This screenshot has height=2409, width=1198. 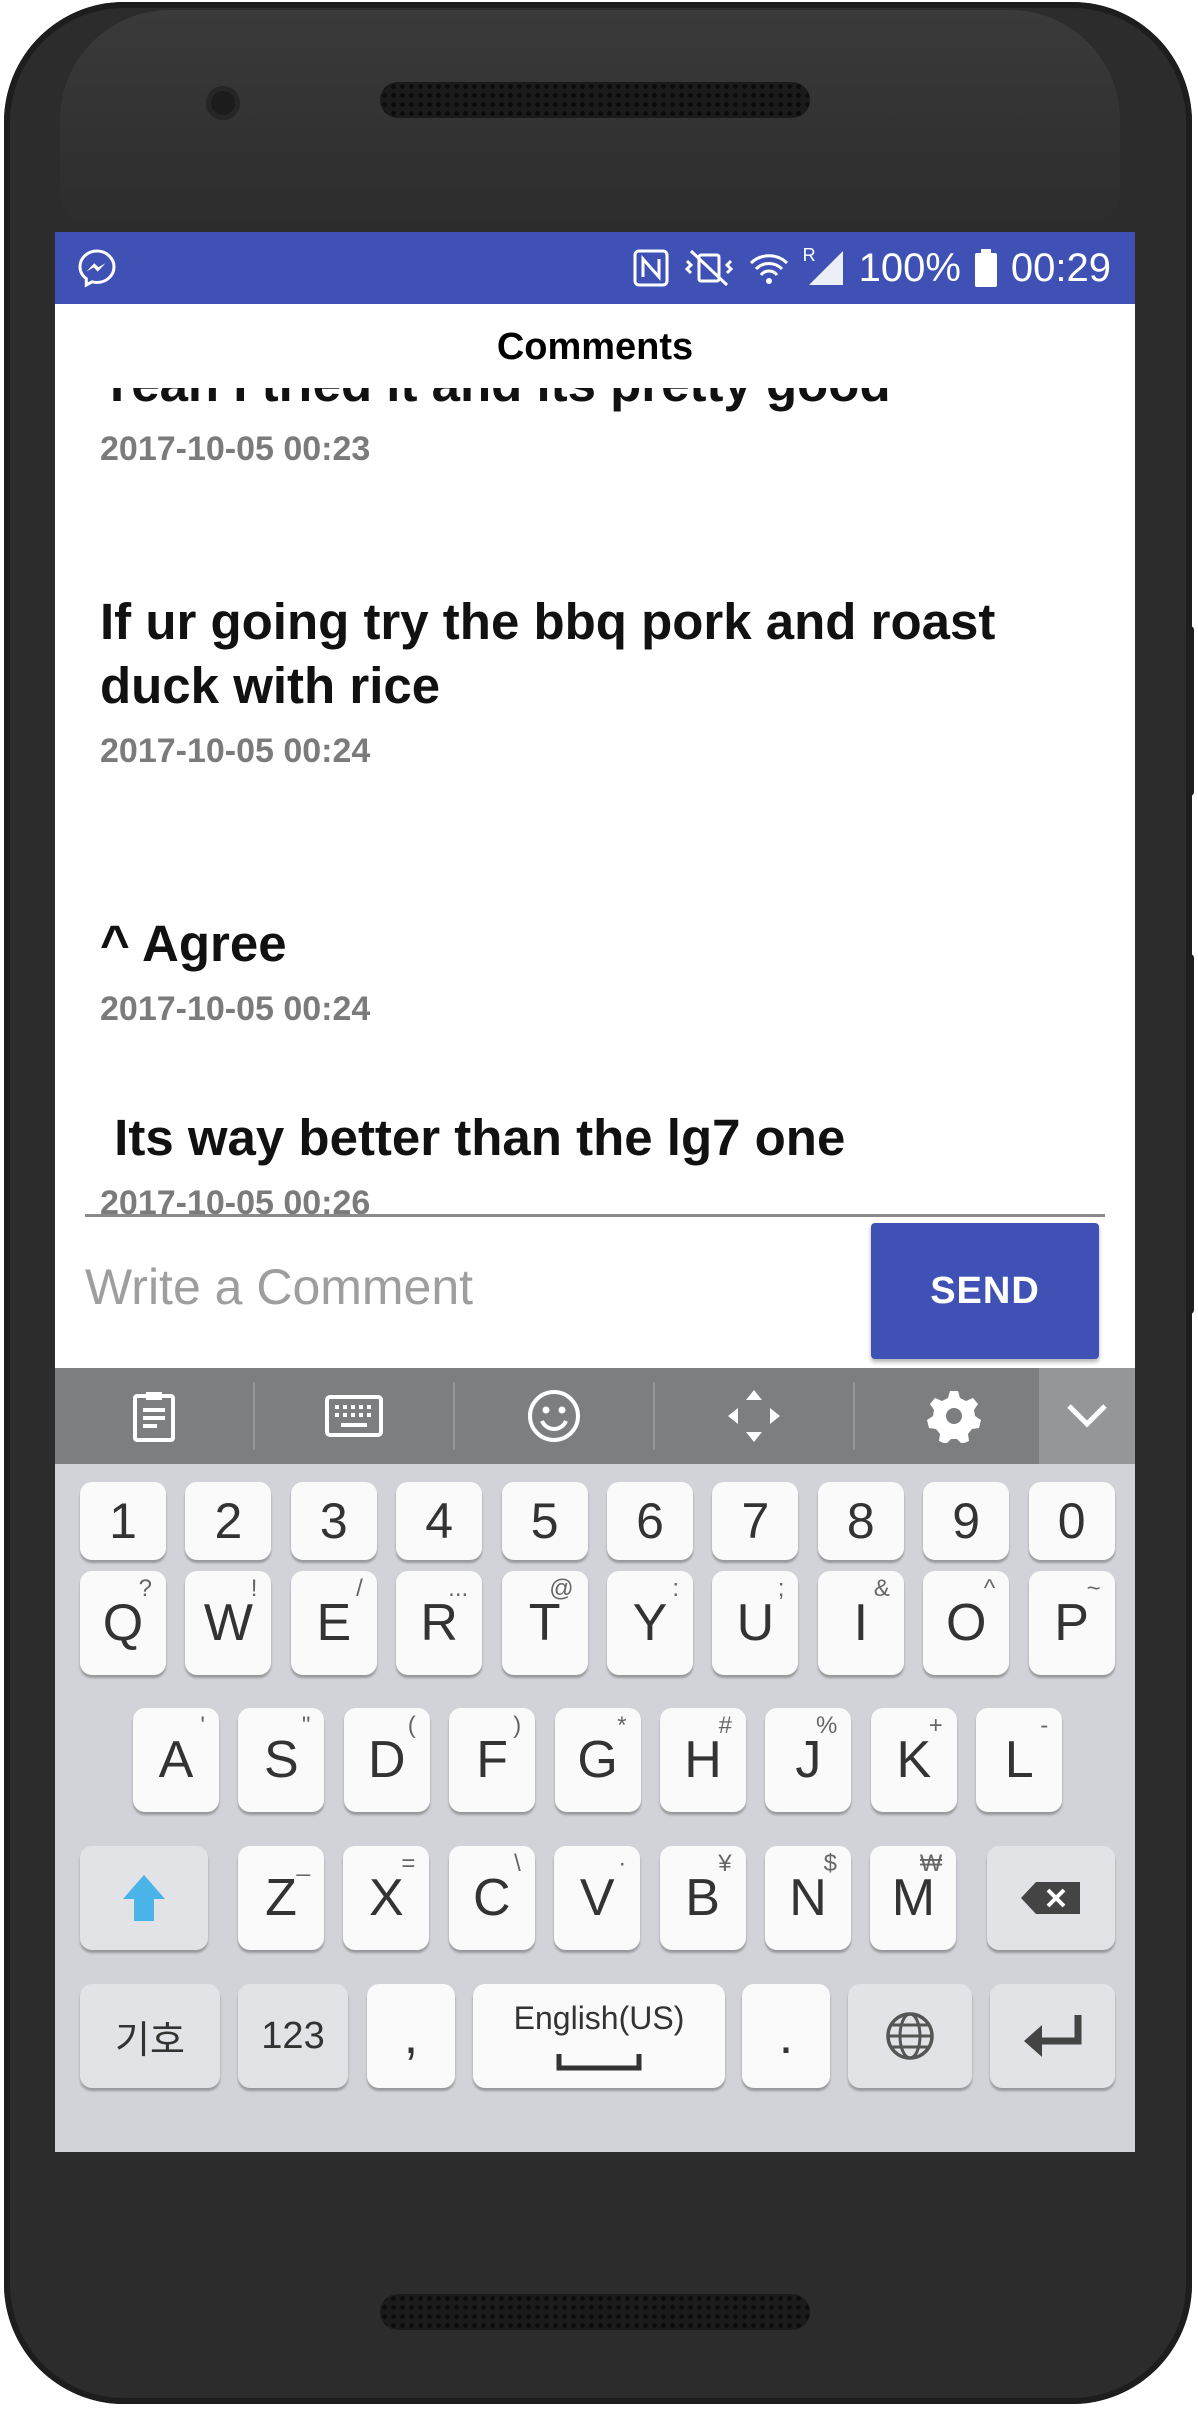 I want to click on key-label: W, so click(x=228, y=1623).